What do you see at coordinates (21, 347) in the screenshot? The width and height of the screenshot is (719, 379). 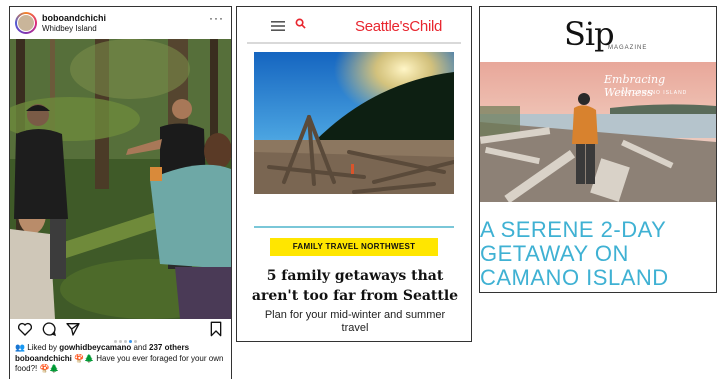 I see `liker-avatars: 👥` at bounding box center [21, 347].